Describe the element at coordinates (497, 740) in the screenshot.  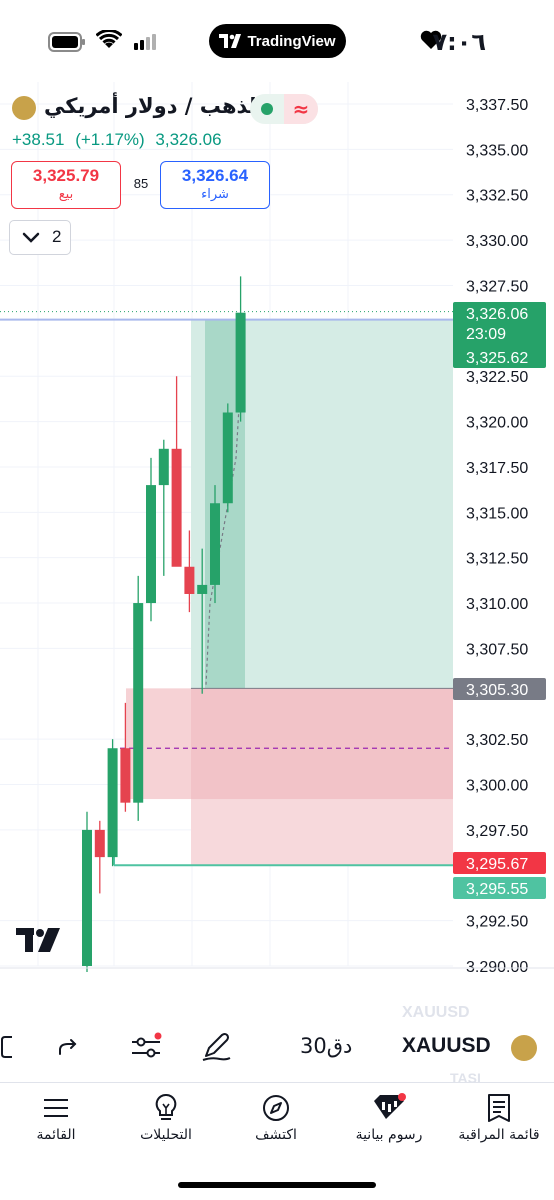
I see `y-tick-label: 3,302.50` at that location.